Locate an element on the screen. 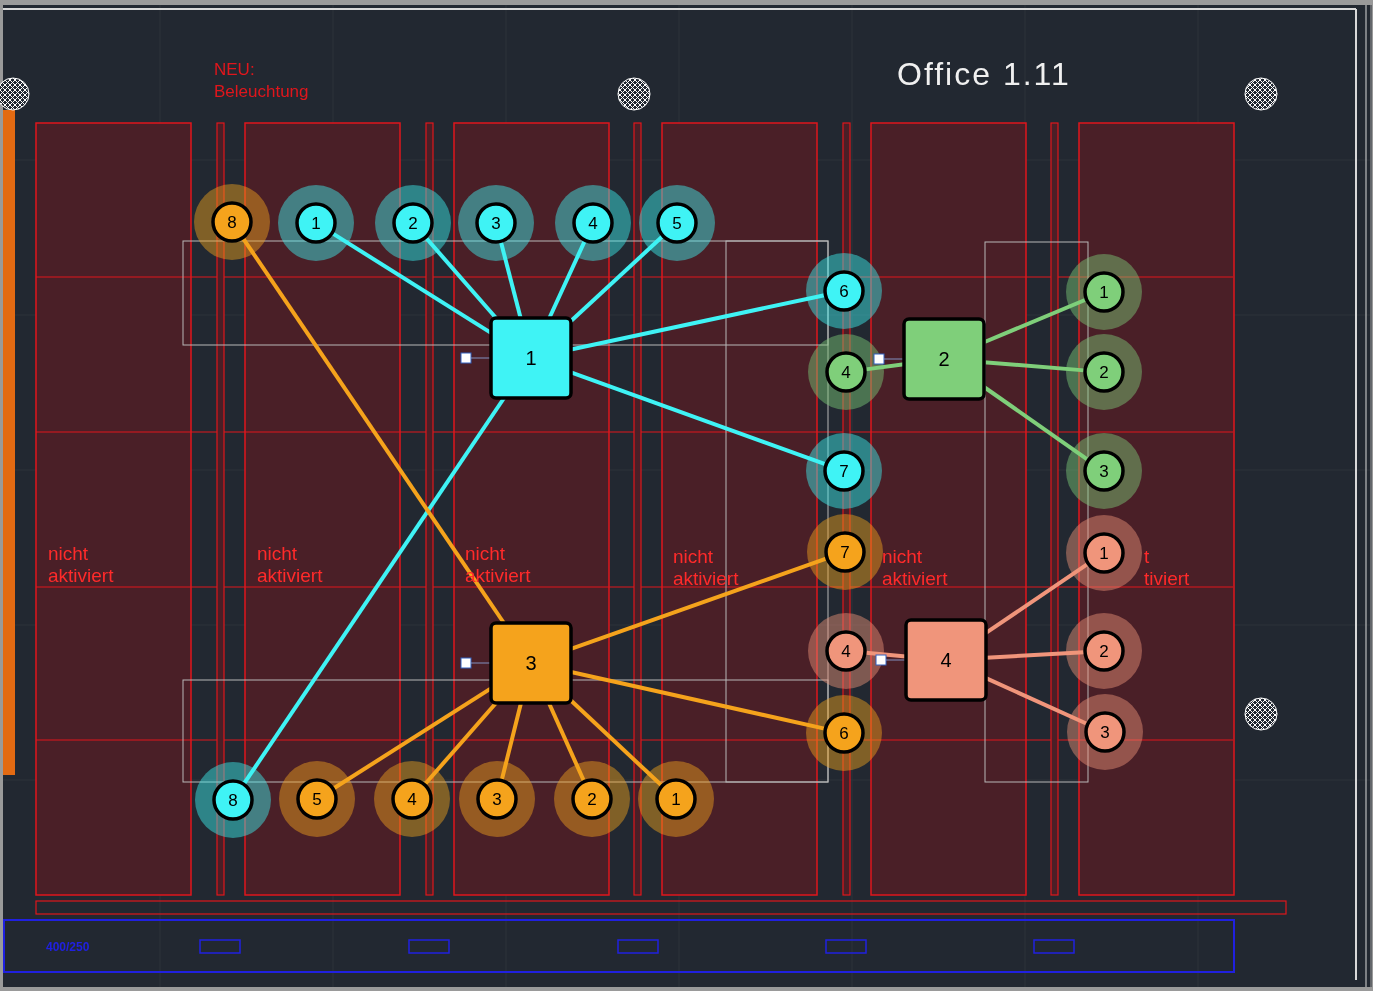 Image resolution: width=1373 pixels, height=991 pixels. hub-node: 1 is located at coordinates (531, 358).